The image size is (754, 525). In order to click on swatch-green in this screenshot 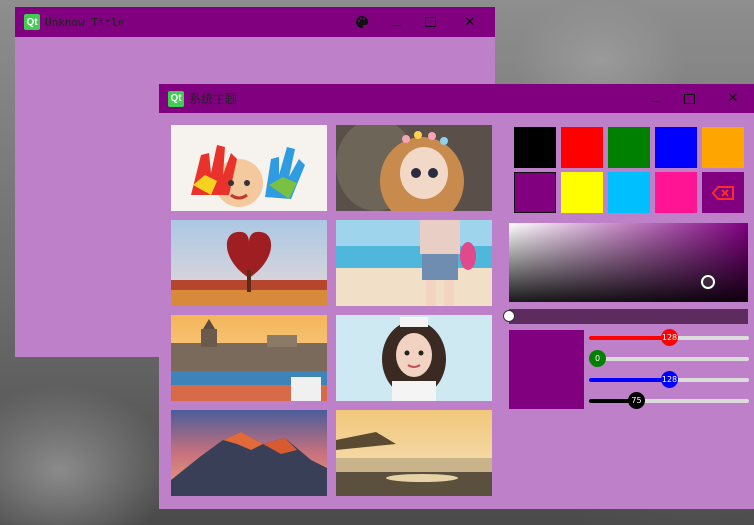, I will do `click(629, 147)`.